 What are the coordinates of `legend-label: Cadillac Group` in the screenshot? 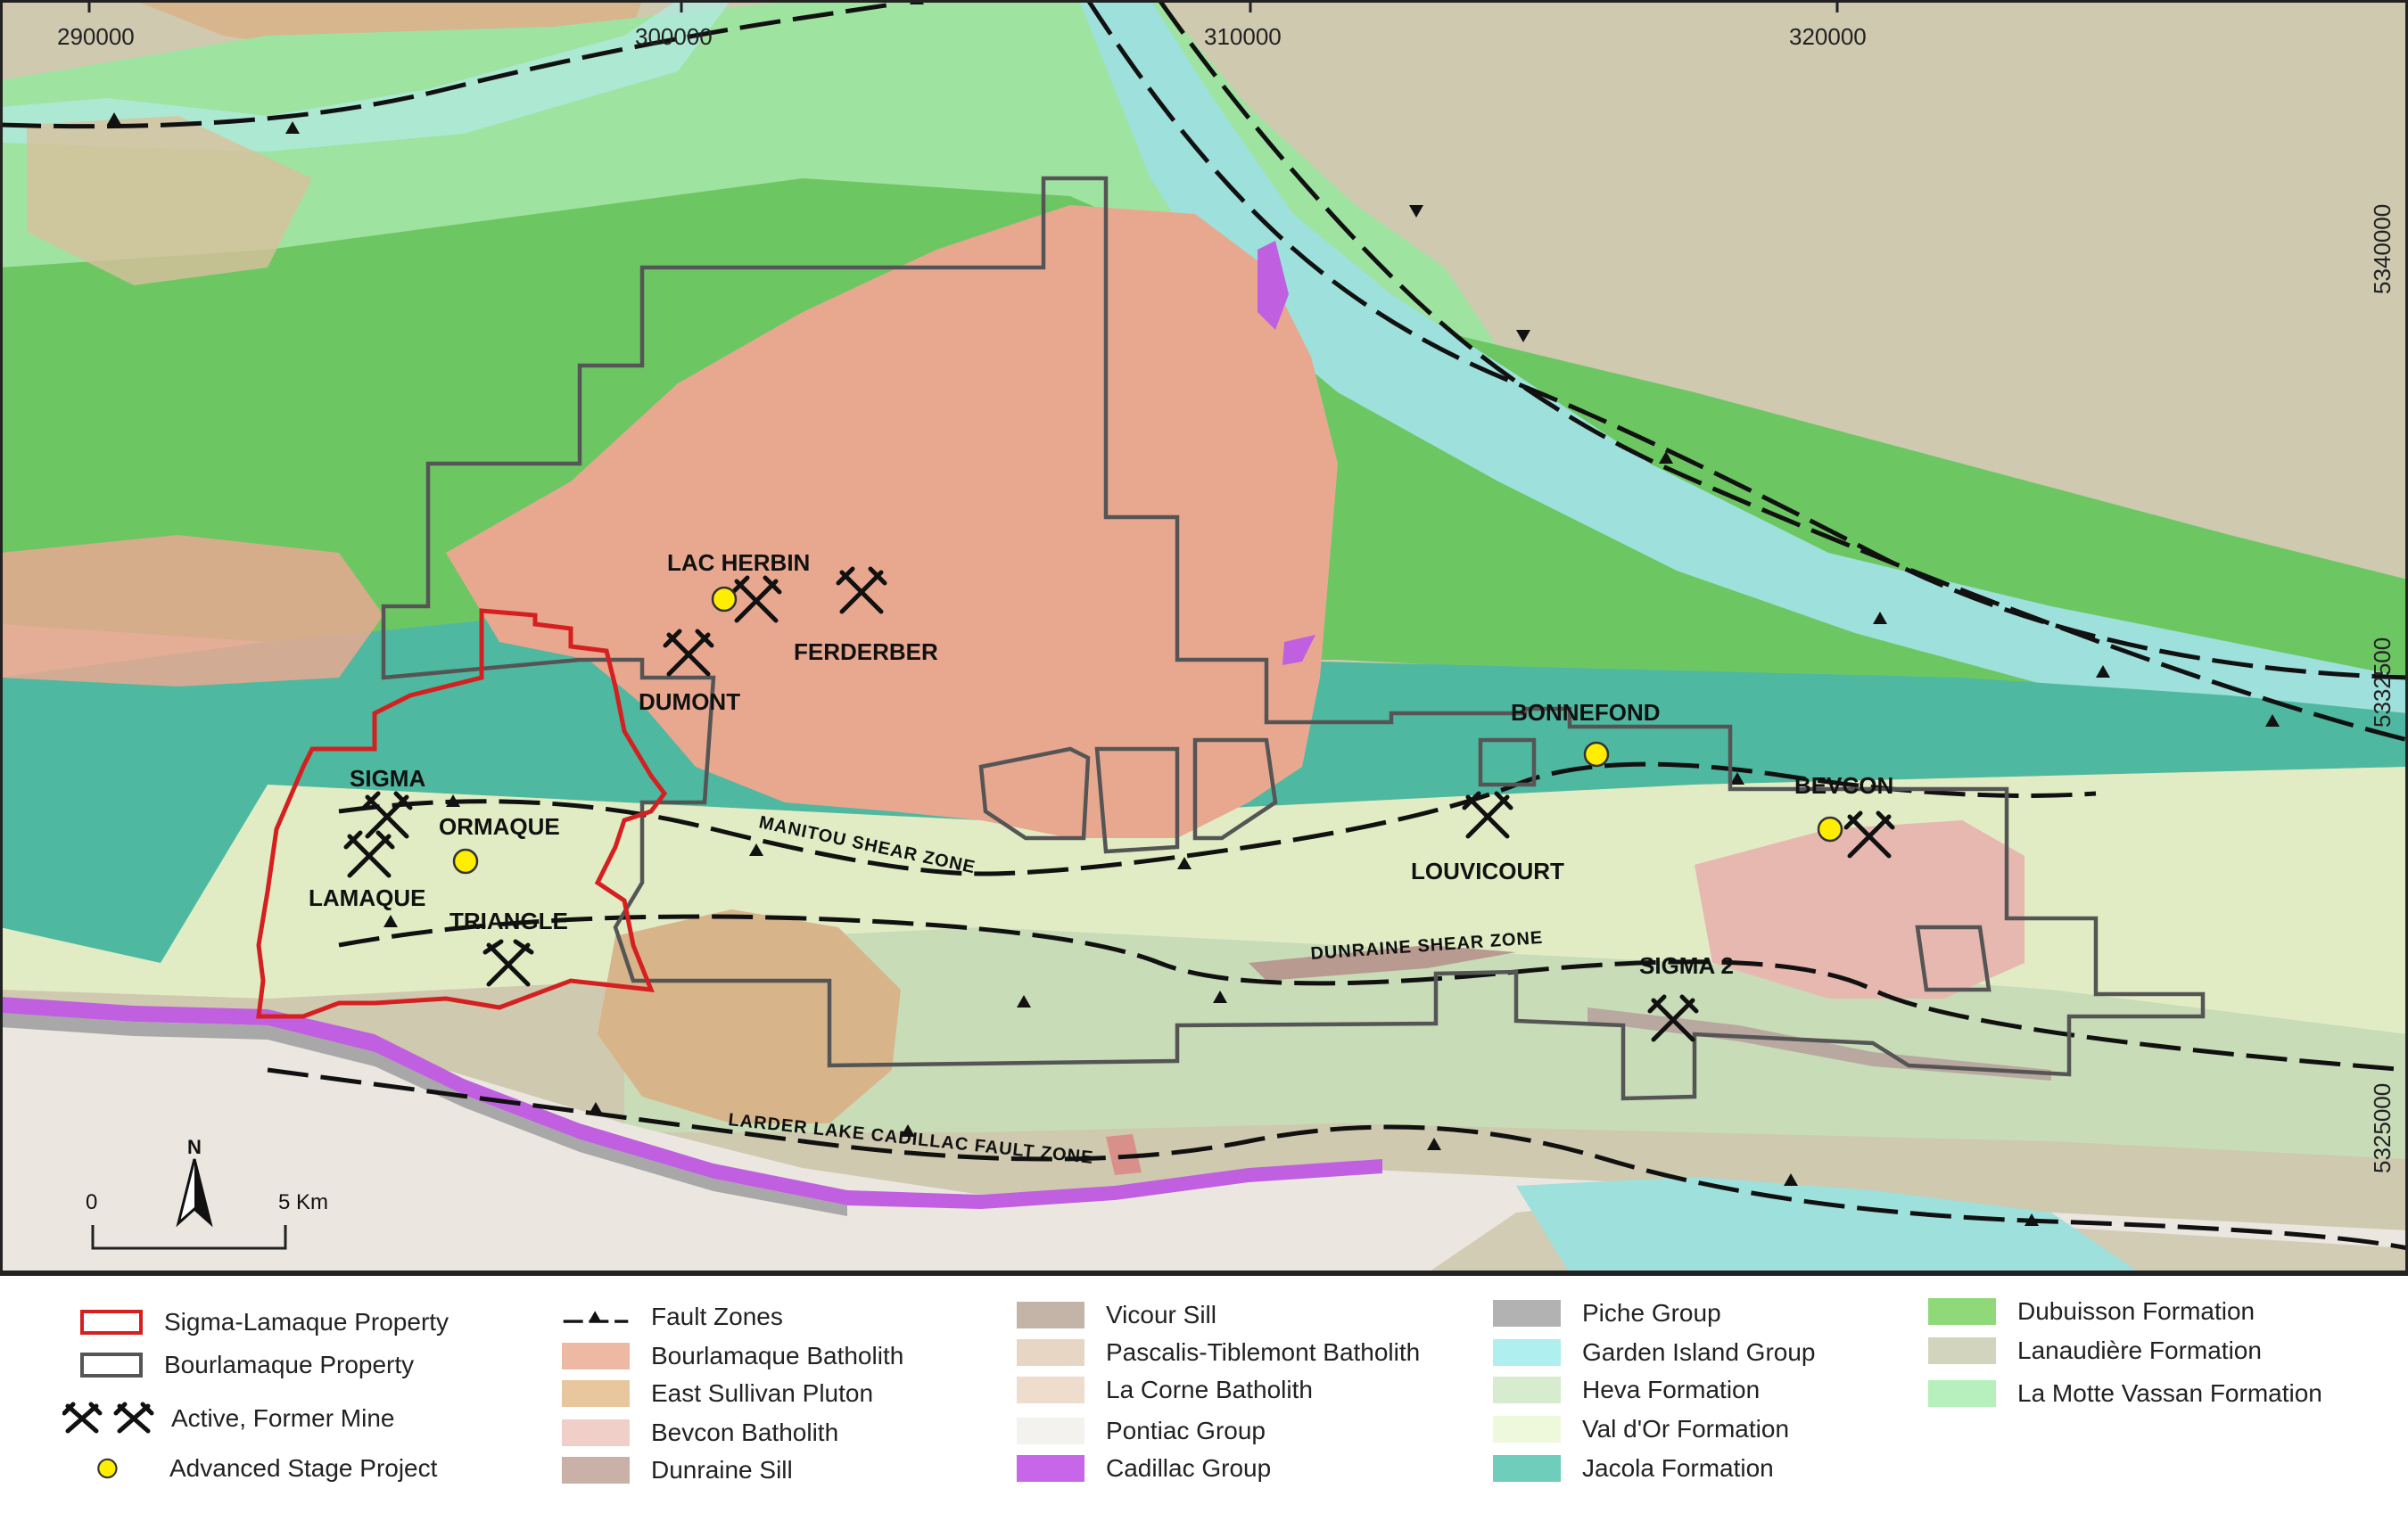 It's located at (1189, 1468).